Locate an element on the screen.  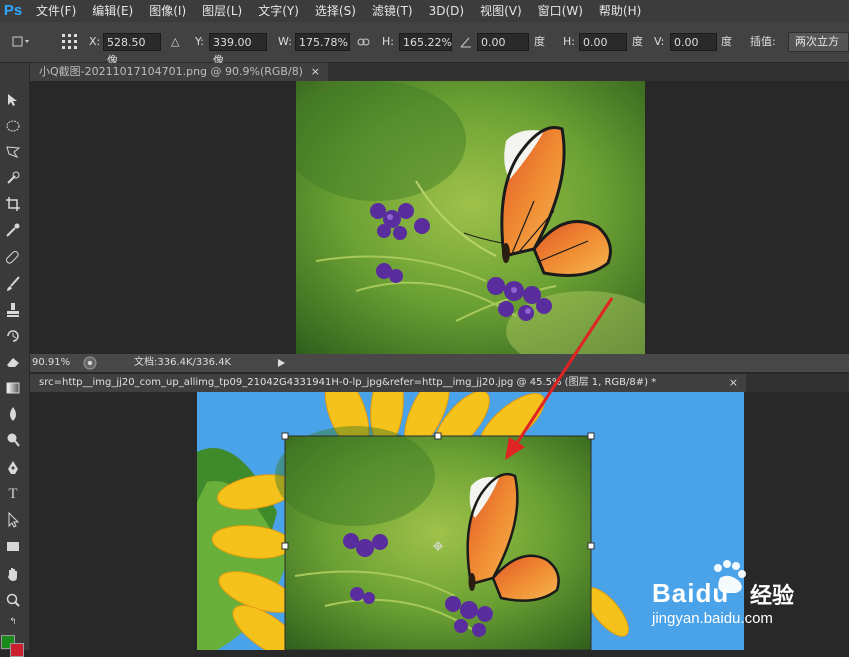
status-menu-icon is located at coordinates (90, 363).